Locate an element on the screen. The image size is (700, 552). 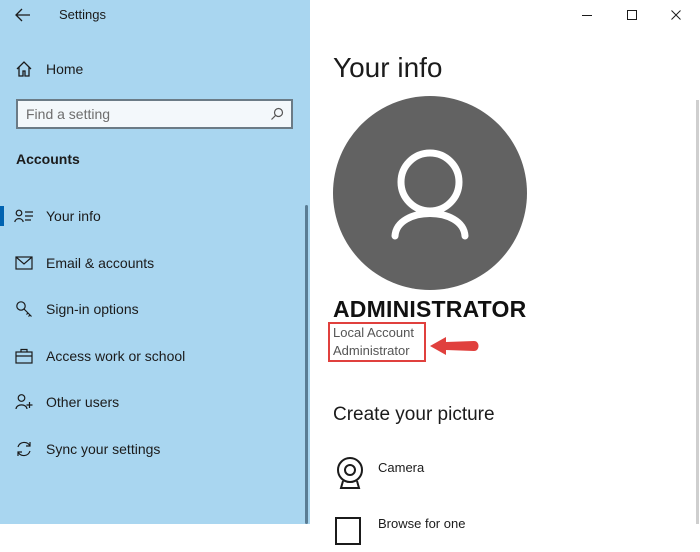
browse-option: Browse for one is located at coordinates (503, 530).